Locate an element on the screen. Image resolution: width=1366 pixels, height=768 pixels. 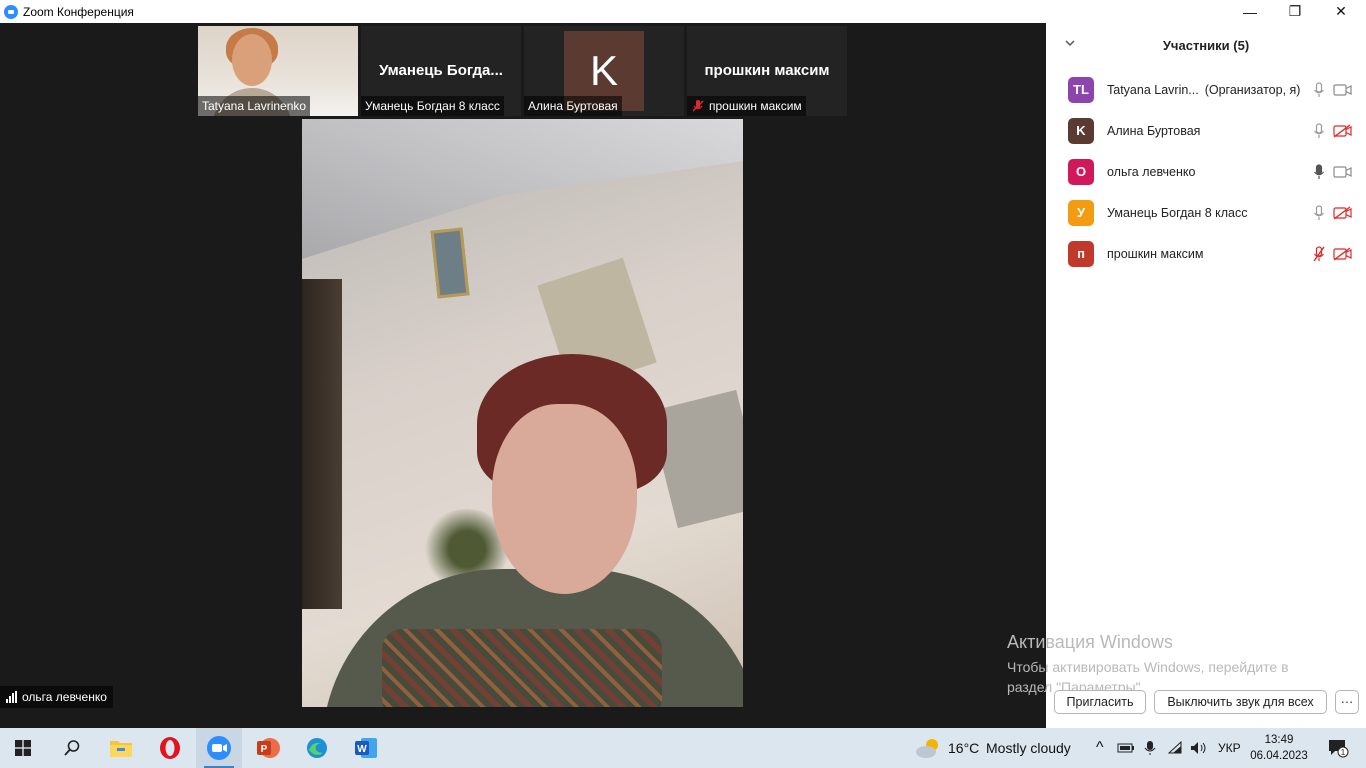
battery-icon is located at coordinates (1125, 748).